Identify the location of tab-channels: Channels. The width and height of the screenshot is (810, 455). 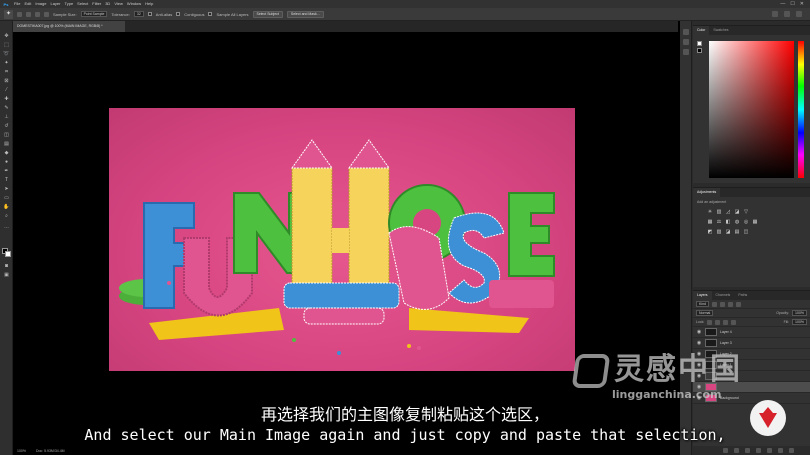
(723, 295).